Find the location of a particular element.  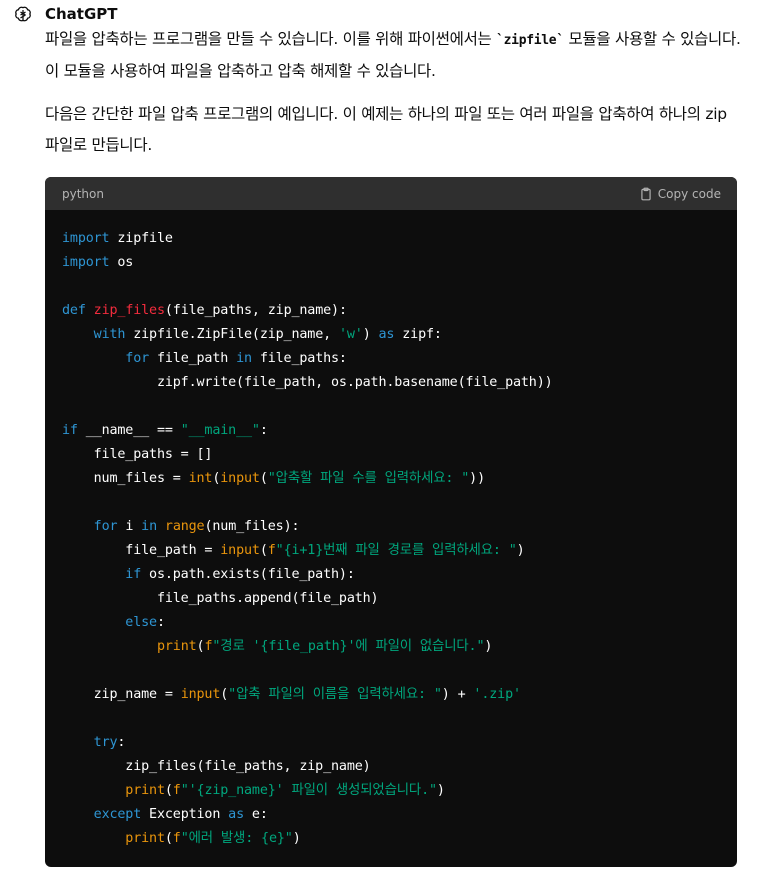

code-token: int is located at coordinates (200, 478).